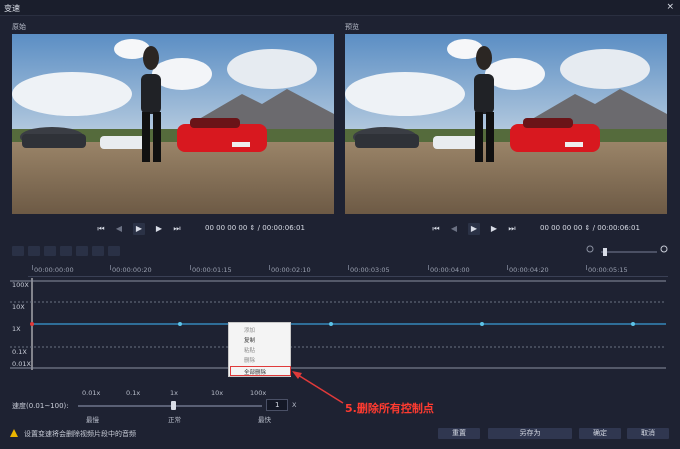 Image resolution: width=680 pixels, height=449 pixels. What do you see at coordinates (291, 270) in the screenshot?
I see `ruler-tick-label: 00:00:02:10` at bounding box center [291, 270].